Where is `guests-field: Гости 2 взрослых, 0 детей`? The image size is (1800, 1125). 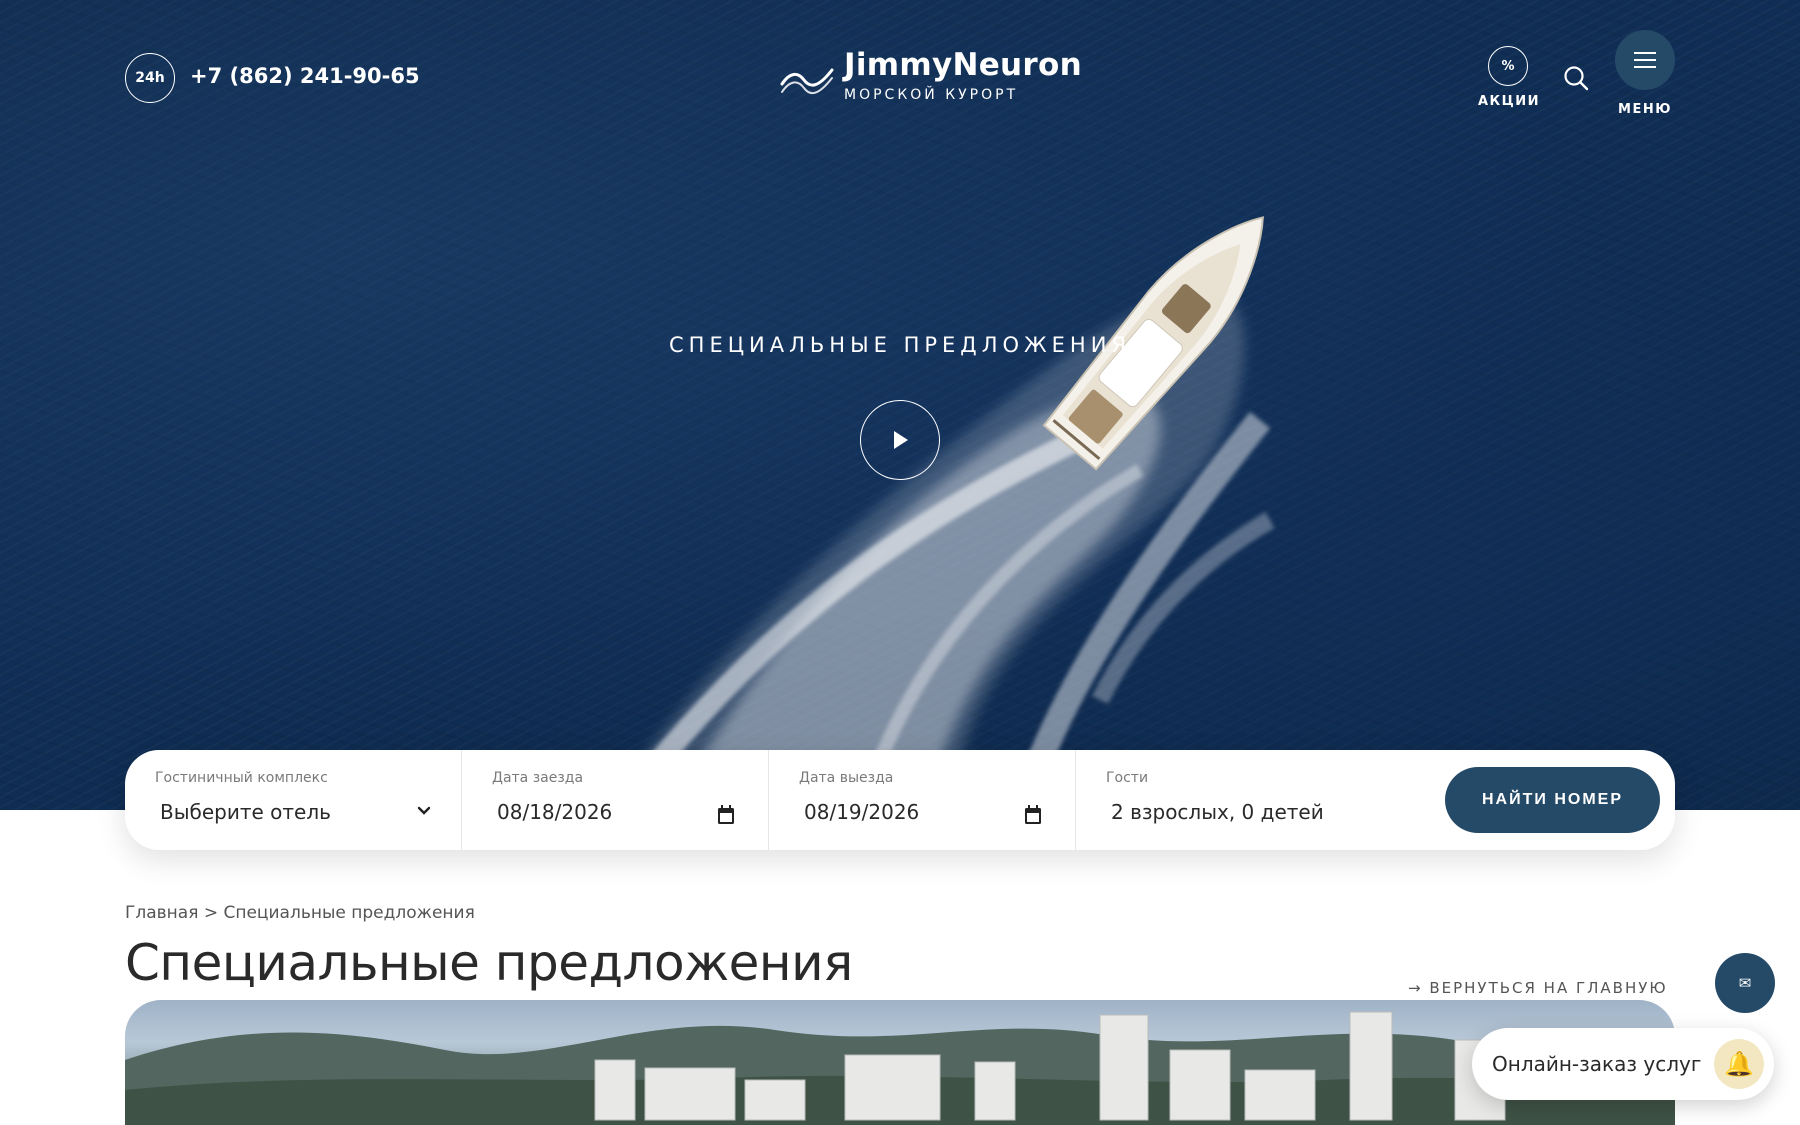
guests-field: Гости 2 взрослых, 0 детей is located at coordinates (1256, 800).